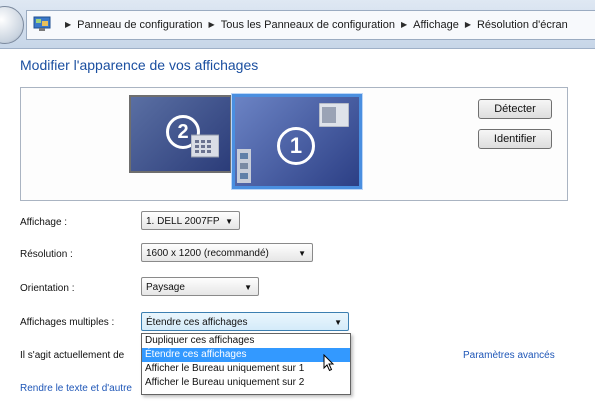  Describe the element at coordinates (47, 288) in the screenshot. I see `orientation-label: Orientation :` at that location.